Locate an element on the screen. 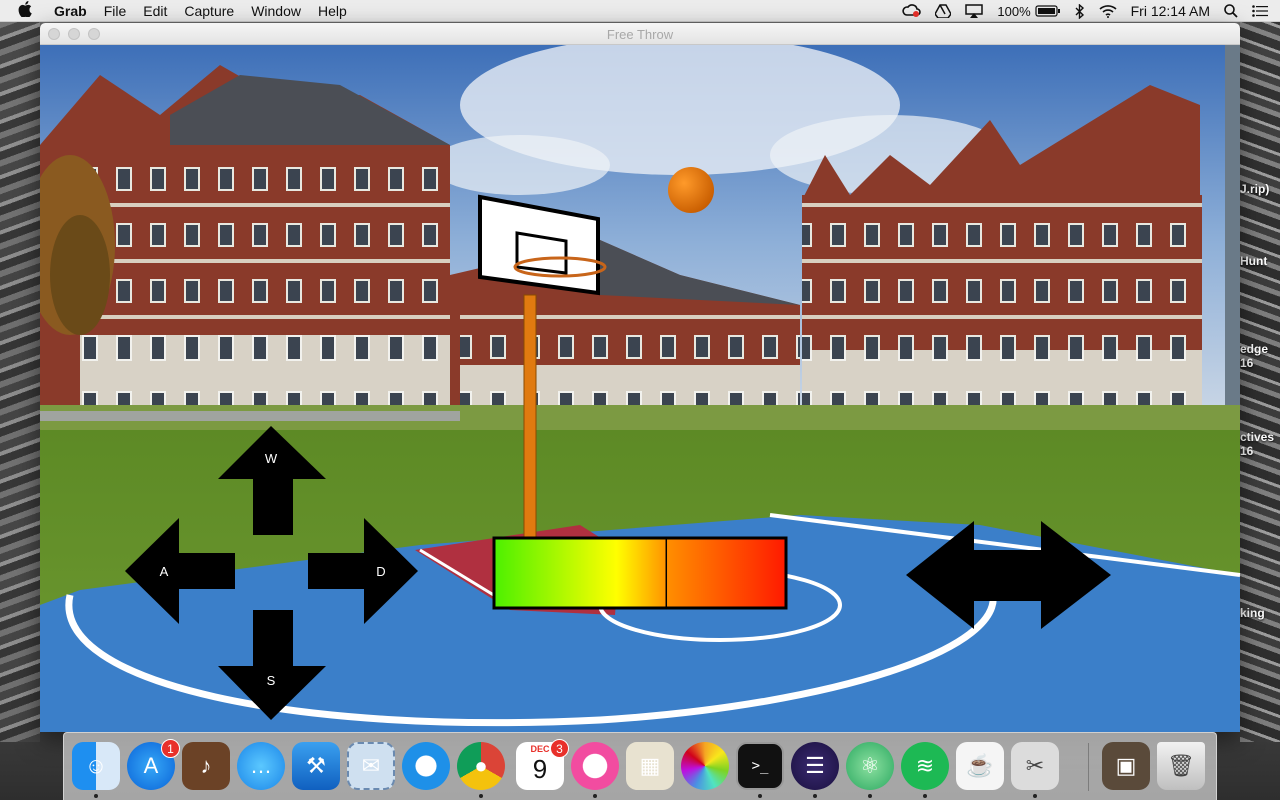 This screenshot has height=800, width=1280. dock: ☺ A 1 ♪ … ⚒ ✉ ✦ ● DEC 9 3 ♫ ▦ >_ ☰ ⚛ ≋ ☕ ✂ ▣ 🗑 is located at coordinates (640, 766).